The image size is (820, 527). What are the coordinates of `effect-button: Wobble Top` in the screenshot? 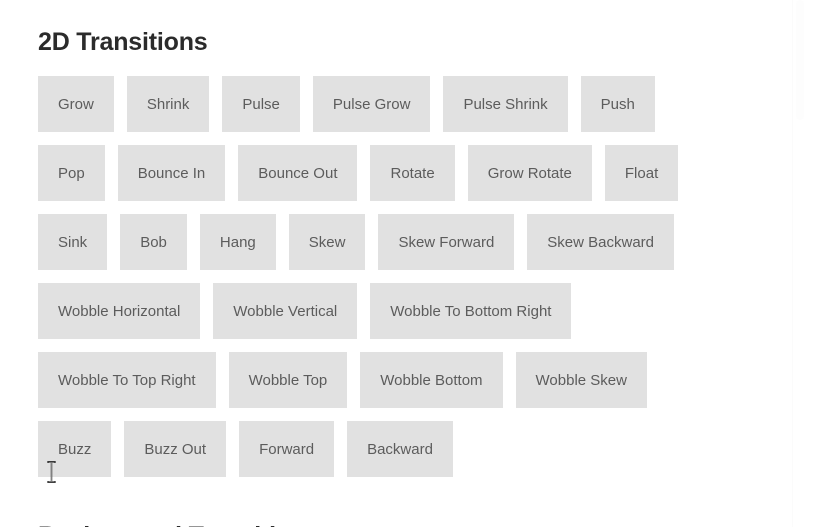 It's located at (288, 380).